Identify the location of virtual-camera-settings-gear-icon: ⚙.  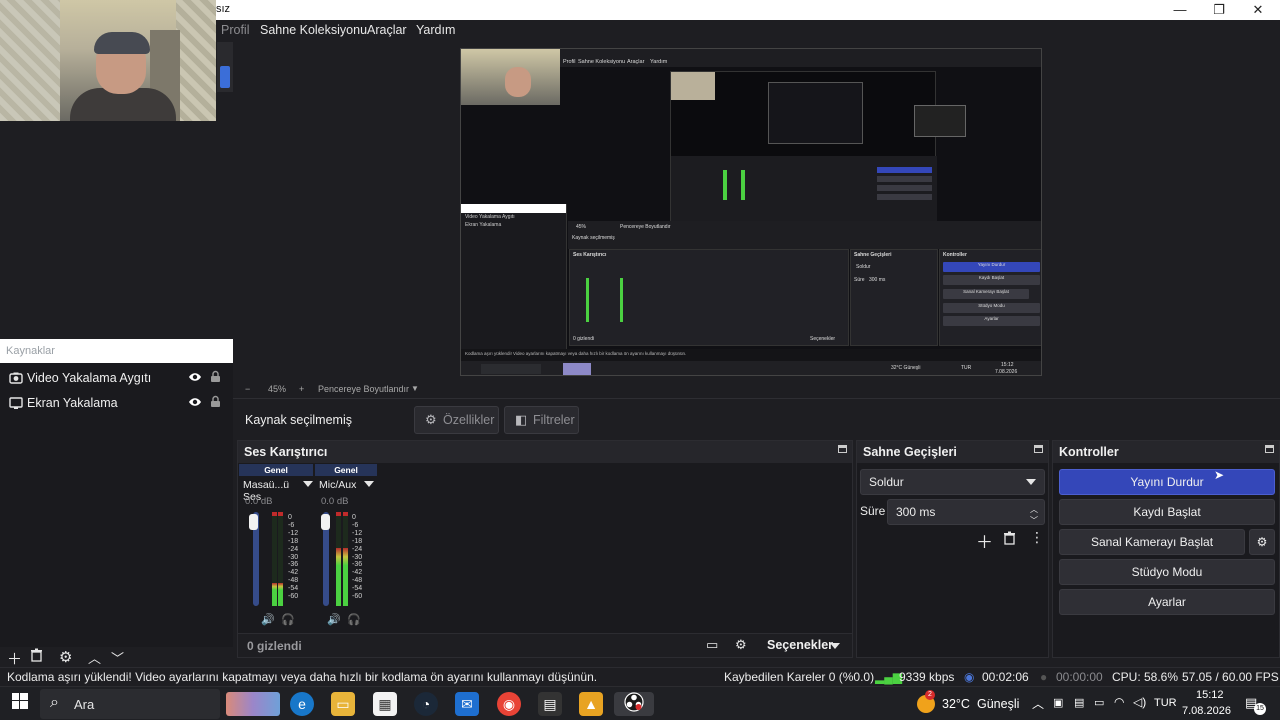
(1262, 542).